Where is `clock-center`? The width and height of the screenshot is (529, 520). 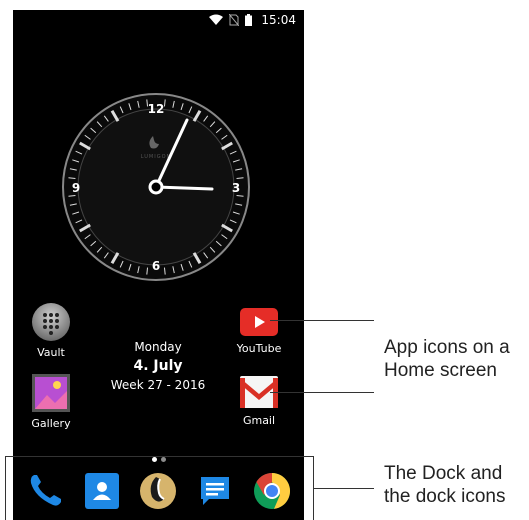 clock-center is located at coordinates (156, 187).